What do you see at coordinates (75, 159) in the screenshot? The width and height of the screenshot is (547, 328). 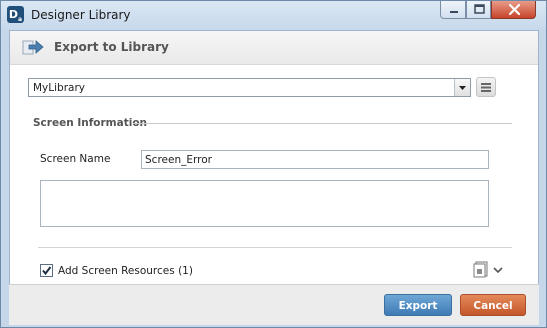 I see `screen-name-label: Screen Name` at bounding box center [75, 159].